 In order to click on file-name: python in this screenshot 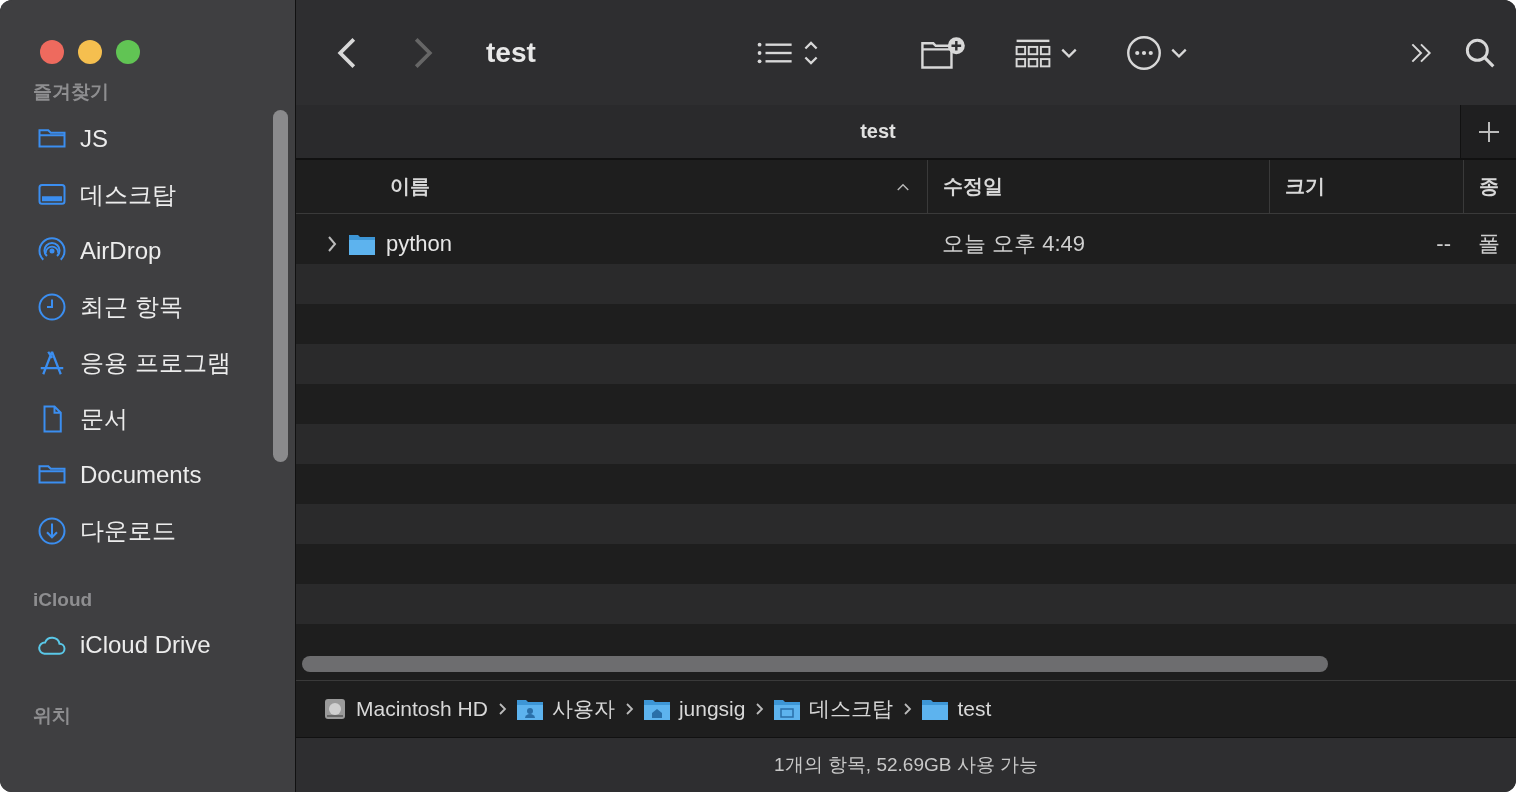, I will do `click(419, 244)`.